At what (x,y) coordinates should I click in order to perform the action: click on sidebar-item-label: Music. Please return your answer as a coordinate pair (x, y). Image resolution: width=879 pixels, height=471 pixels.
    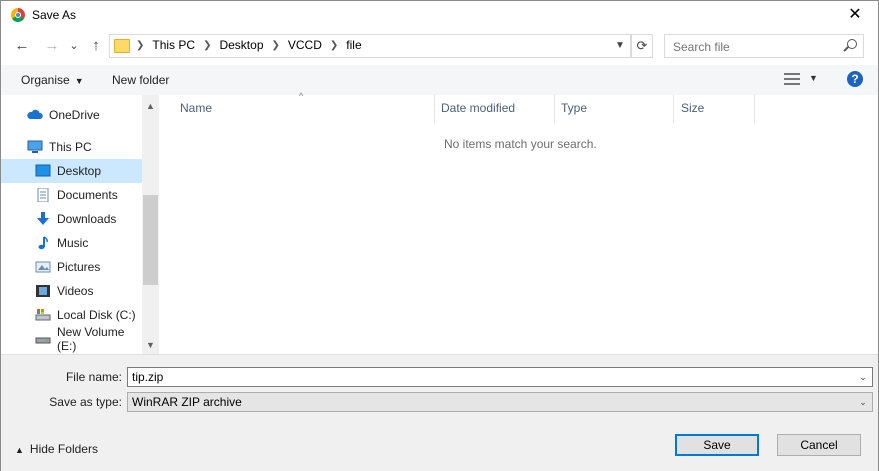
    Looking at the image, I should click on (73, 243).